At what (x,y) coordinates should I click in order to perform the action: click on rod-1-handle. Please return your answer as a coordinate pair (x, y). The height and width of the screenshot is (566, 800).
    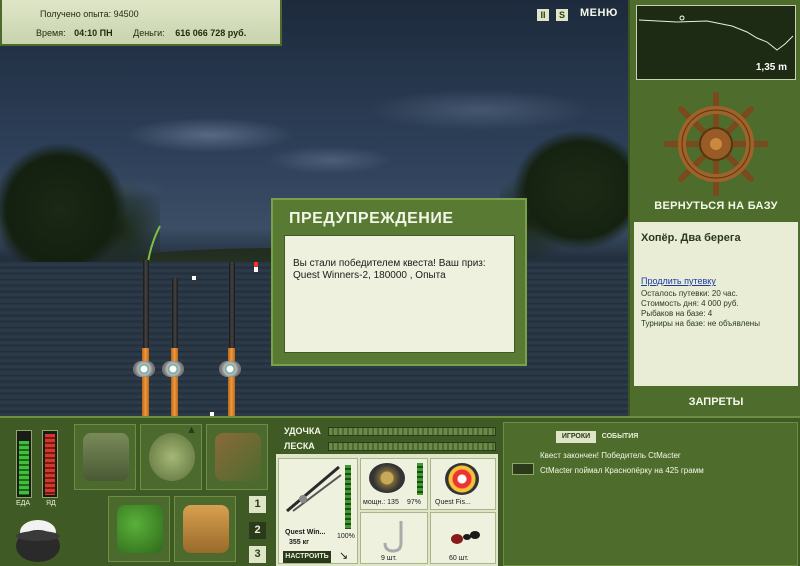
    Looking at the image, I should click on (145, 382).